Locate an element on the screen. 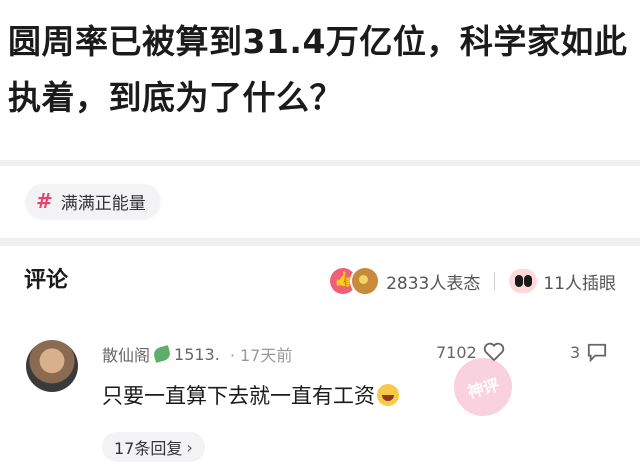  divider is located at coordinates (495, 281).